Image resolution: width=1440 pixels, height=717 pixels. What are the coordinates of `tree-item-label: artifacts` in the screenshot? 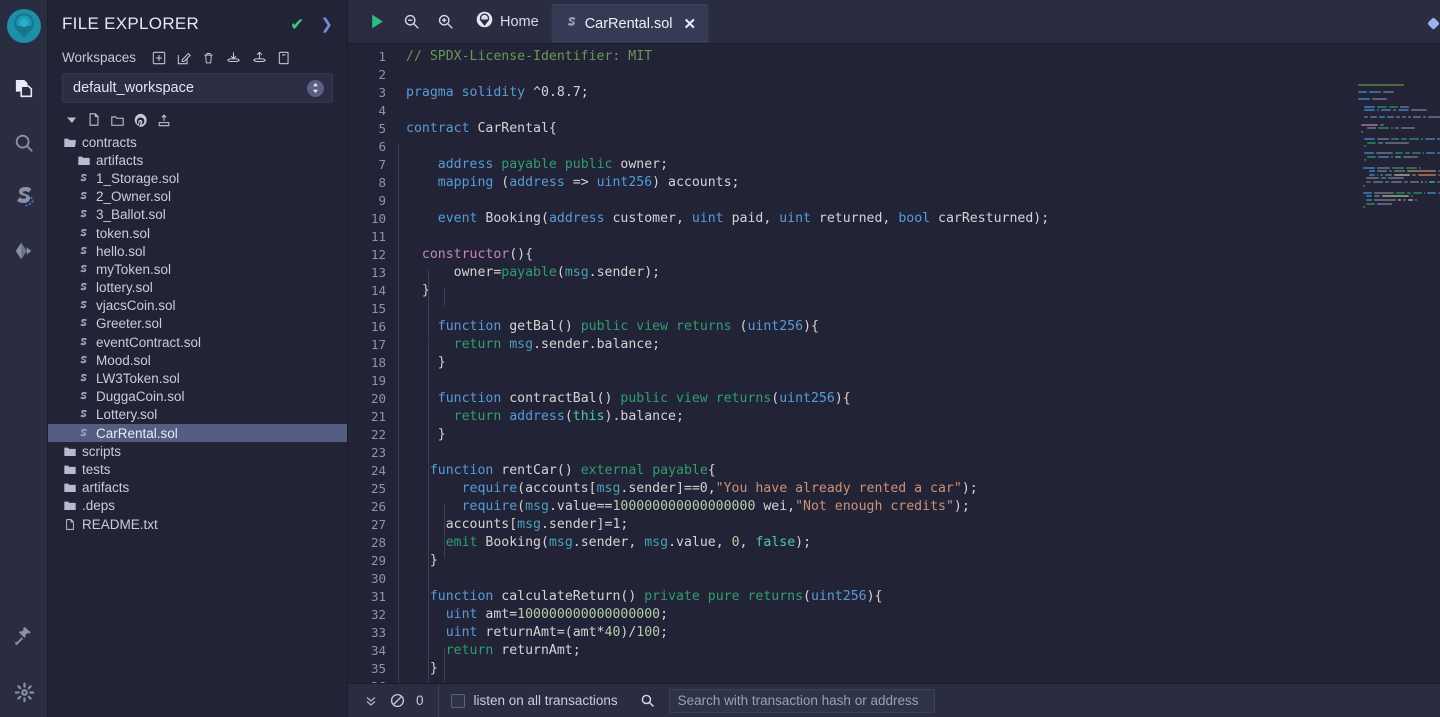 It's located at (106, 488).